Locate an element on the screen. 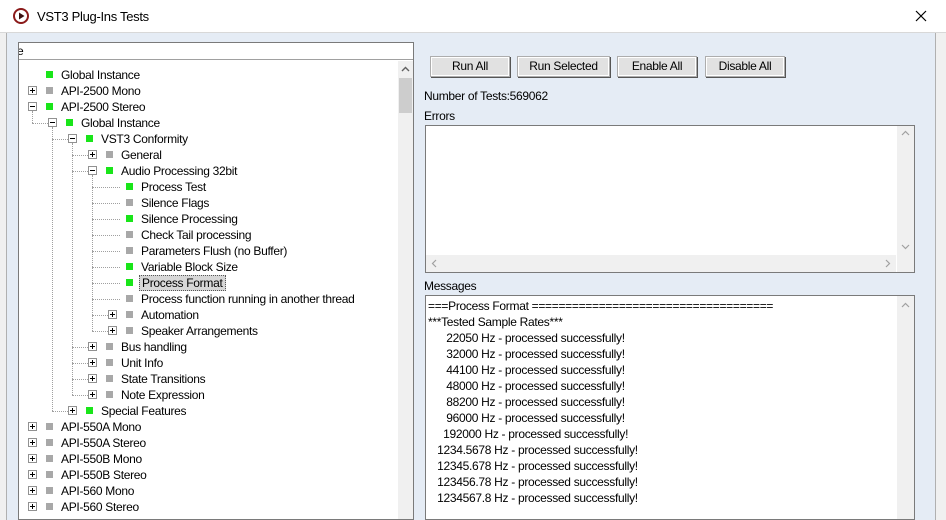 Image resolution: width=946 pixels, height=520 pixels. tree-node: Silence Flags is located at coordinates (208, 203).